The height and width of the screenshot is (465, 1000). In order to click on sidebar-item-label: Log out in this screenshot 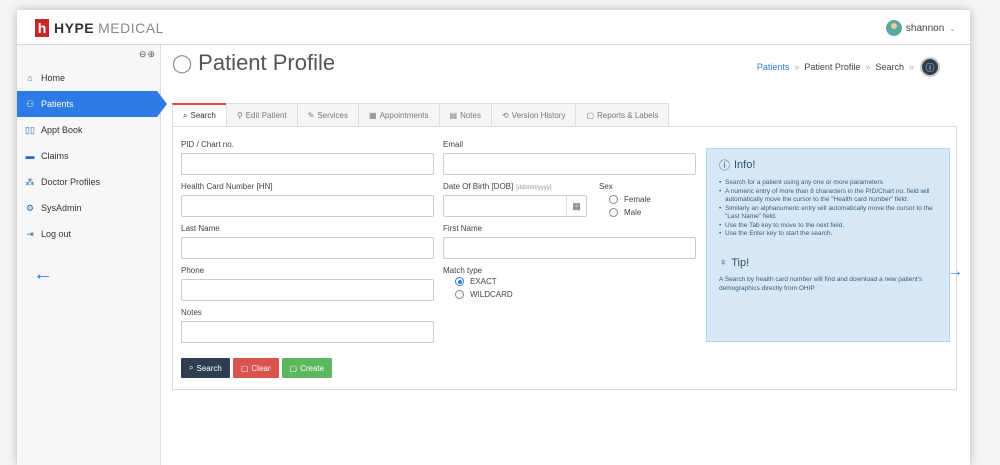, I will do `click(56, 234)`.